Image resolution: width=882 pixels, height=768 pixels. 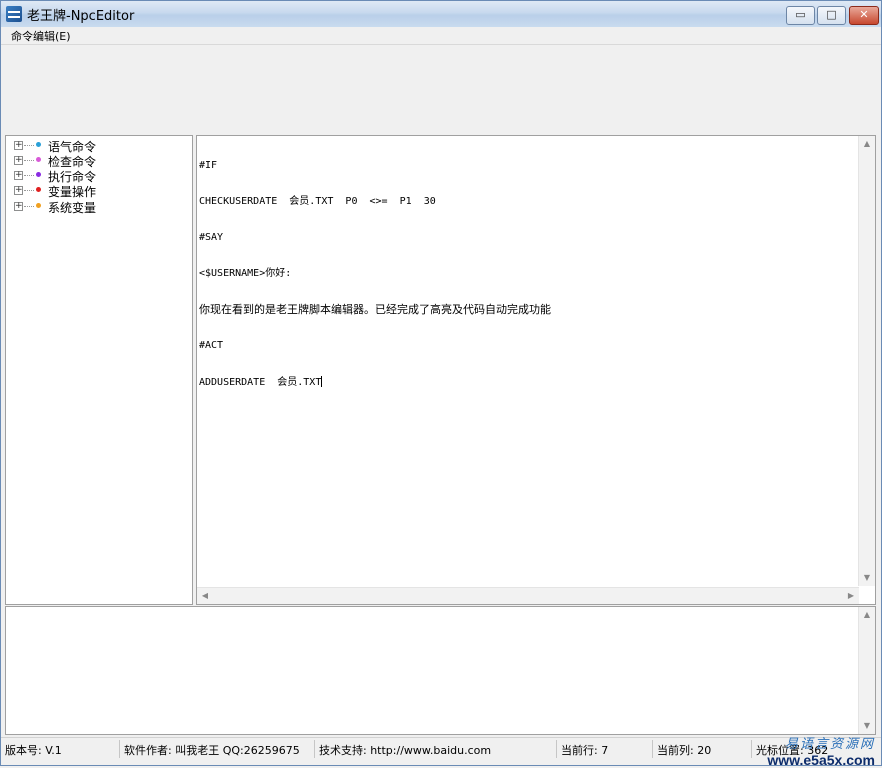 I want to click on editor-line: #ACT, so click(x=211, y=345).